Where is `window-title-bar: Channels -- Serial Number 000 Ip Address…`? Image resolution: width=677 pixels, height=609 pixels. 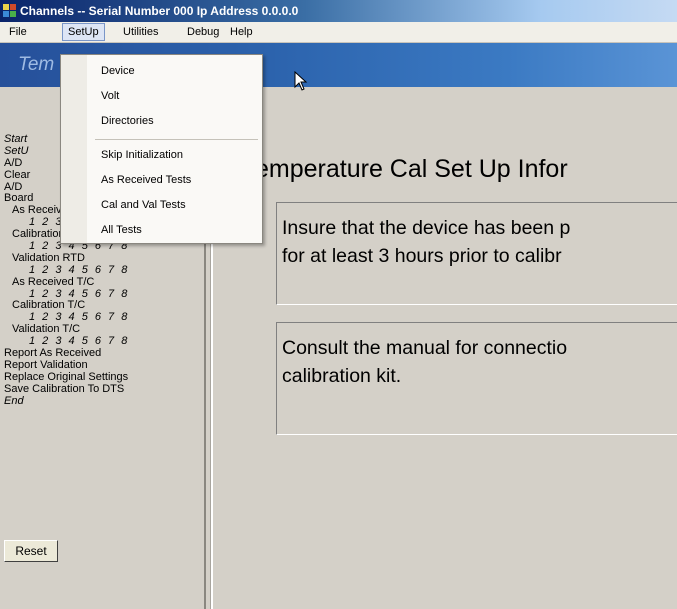
window-title-bar: Channels -- Serial Number 000 Ip Address… is located at coordinates (338, 11).